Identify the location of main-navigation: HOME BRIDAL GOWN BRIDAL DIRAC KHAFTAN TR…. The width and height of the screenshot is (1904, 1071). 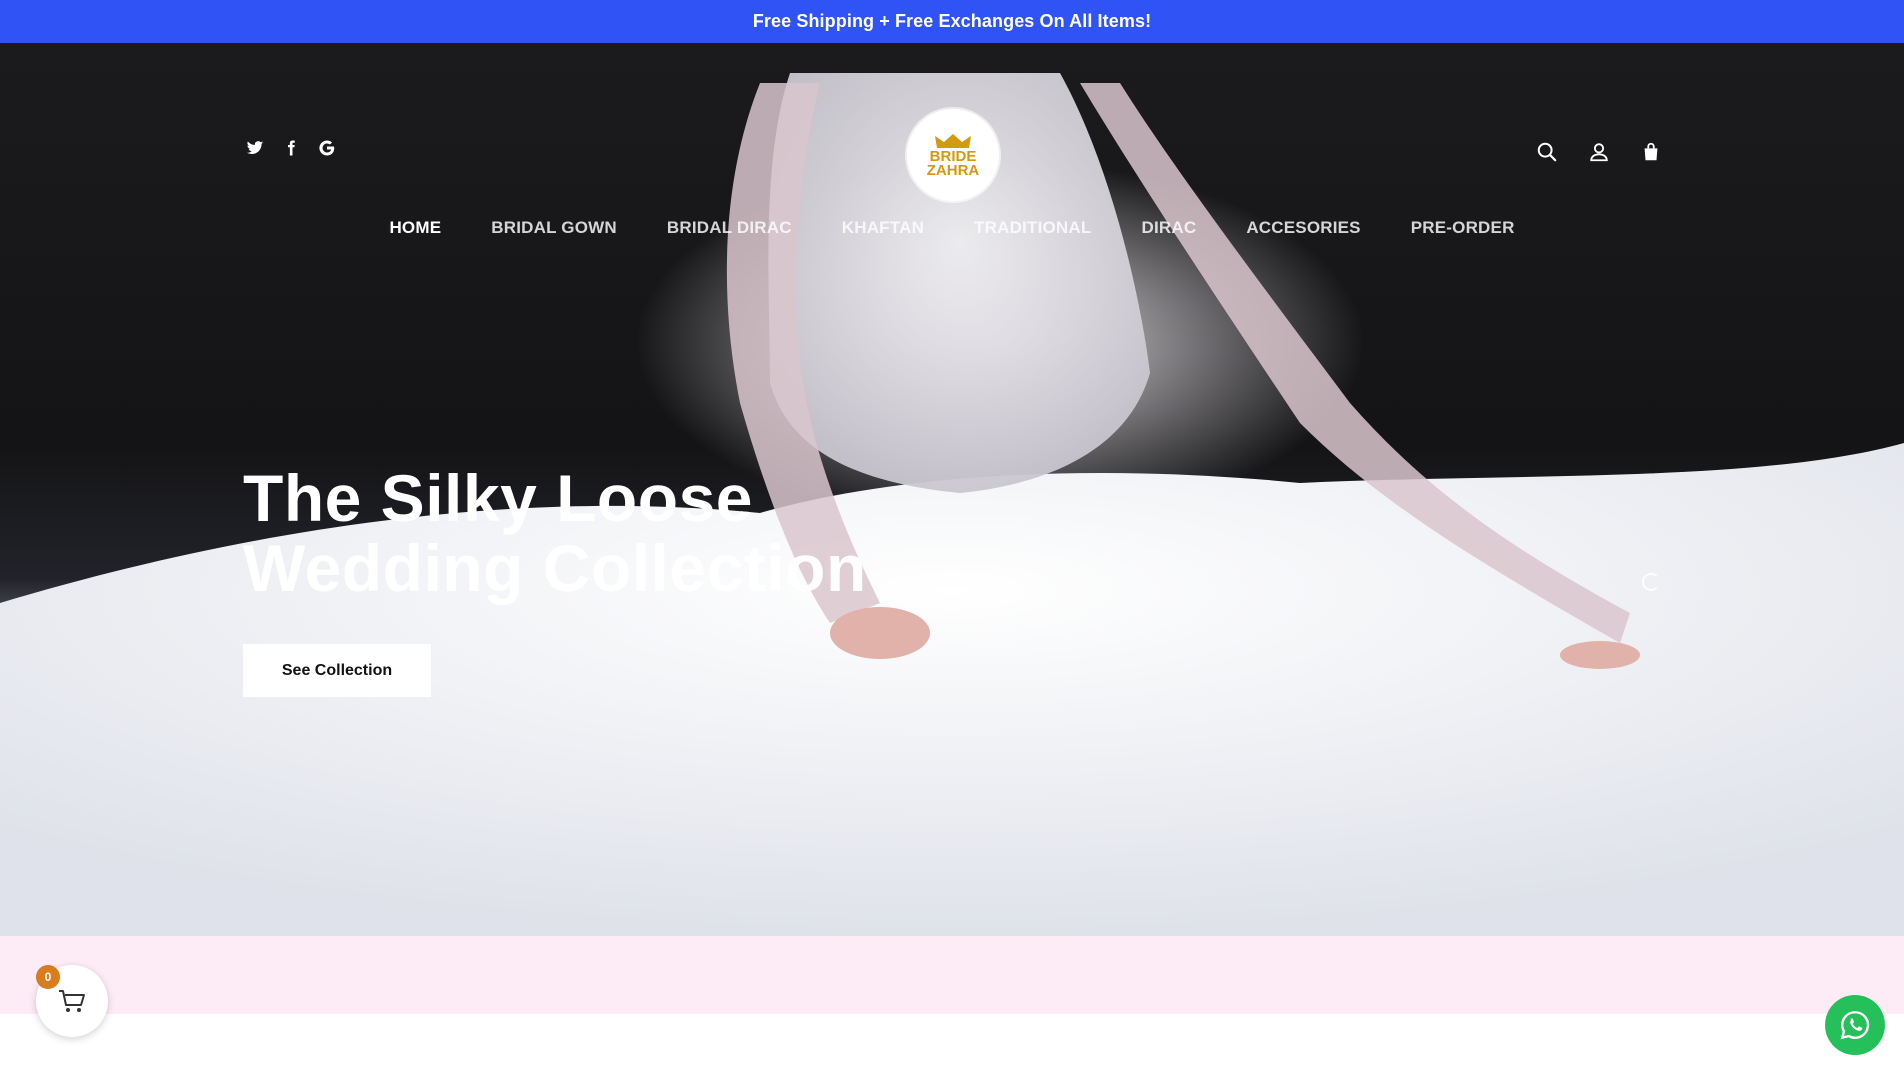
(952, 228).